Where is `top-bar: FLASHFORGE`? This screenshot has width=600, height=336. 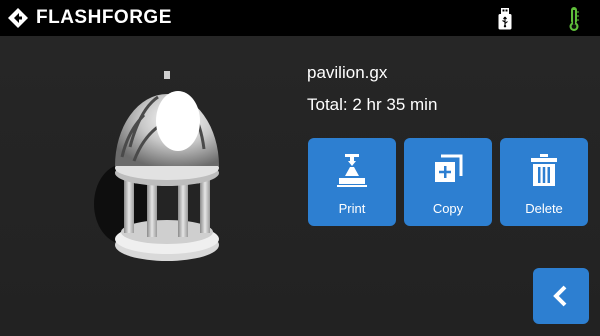 top-bar: FLASHFORGE is located at coordinates (300, 18).